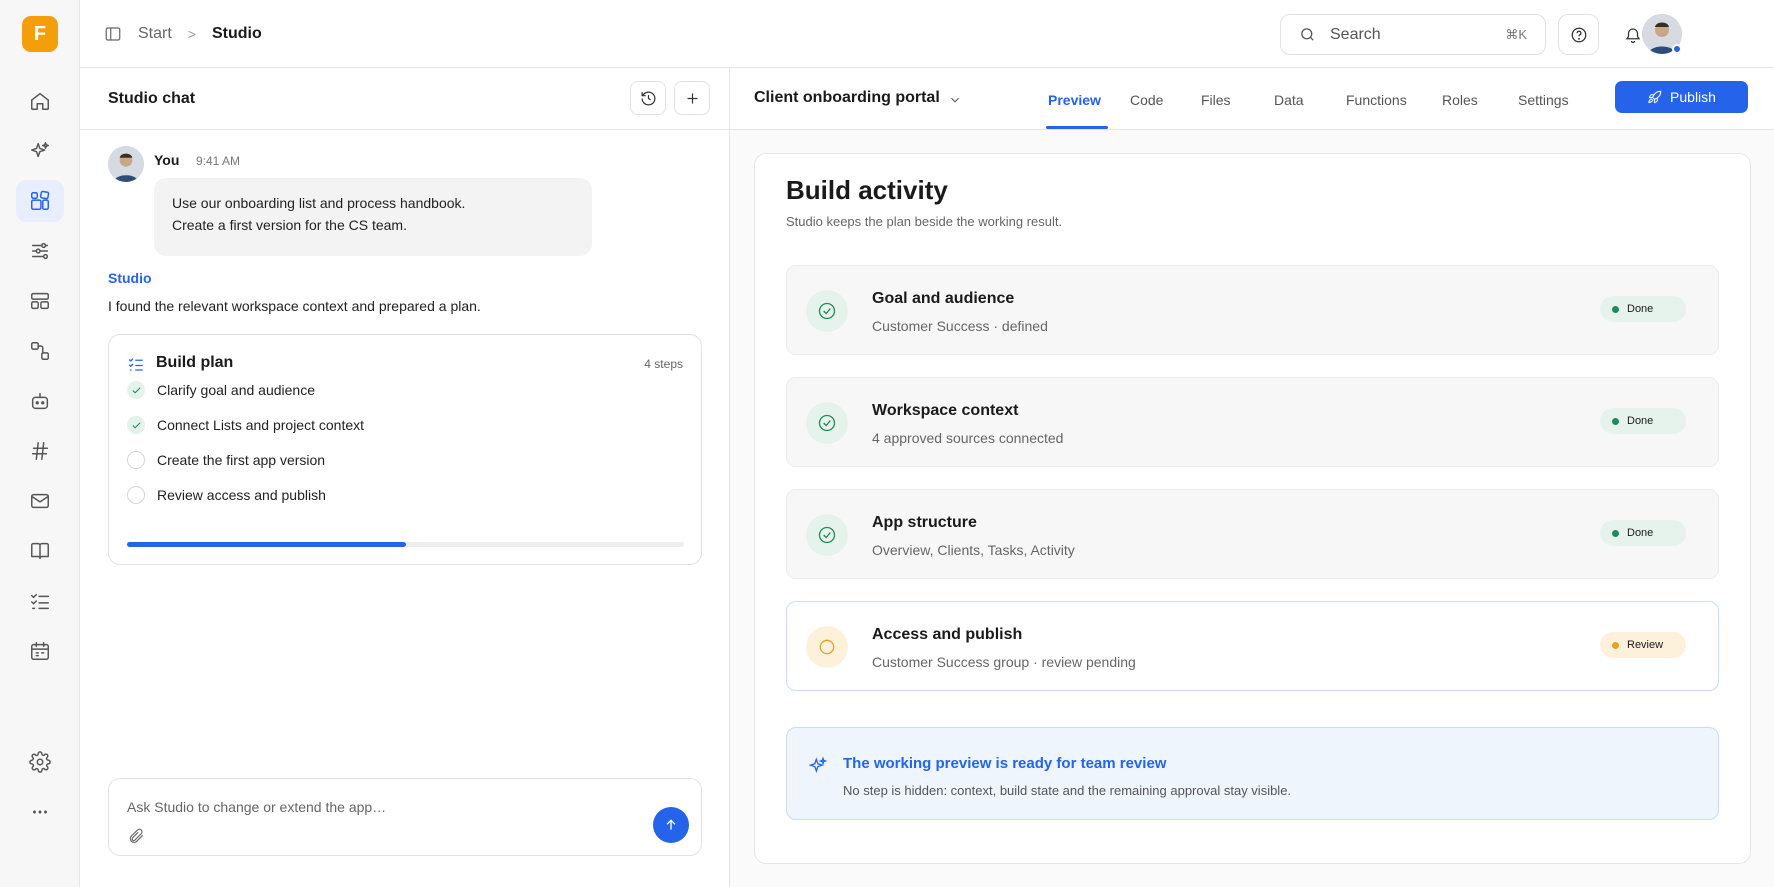  Describe the element at coordinates (1632, 35) in the screenshot. I see `bell-icon` at that location.